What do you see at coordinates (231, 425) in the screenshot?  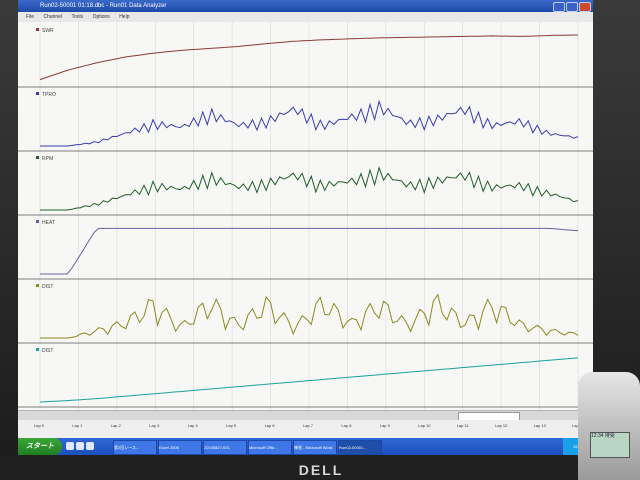 I see `lap-tick-label: Lap 5` at bounding box center [231, 425].